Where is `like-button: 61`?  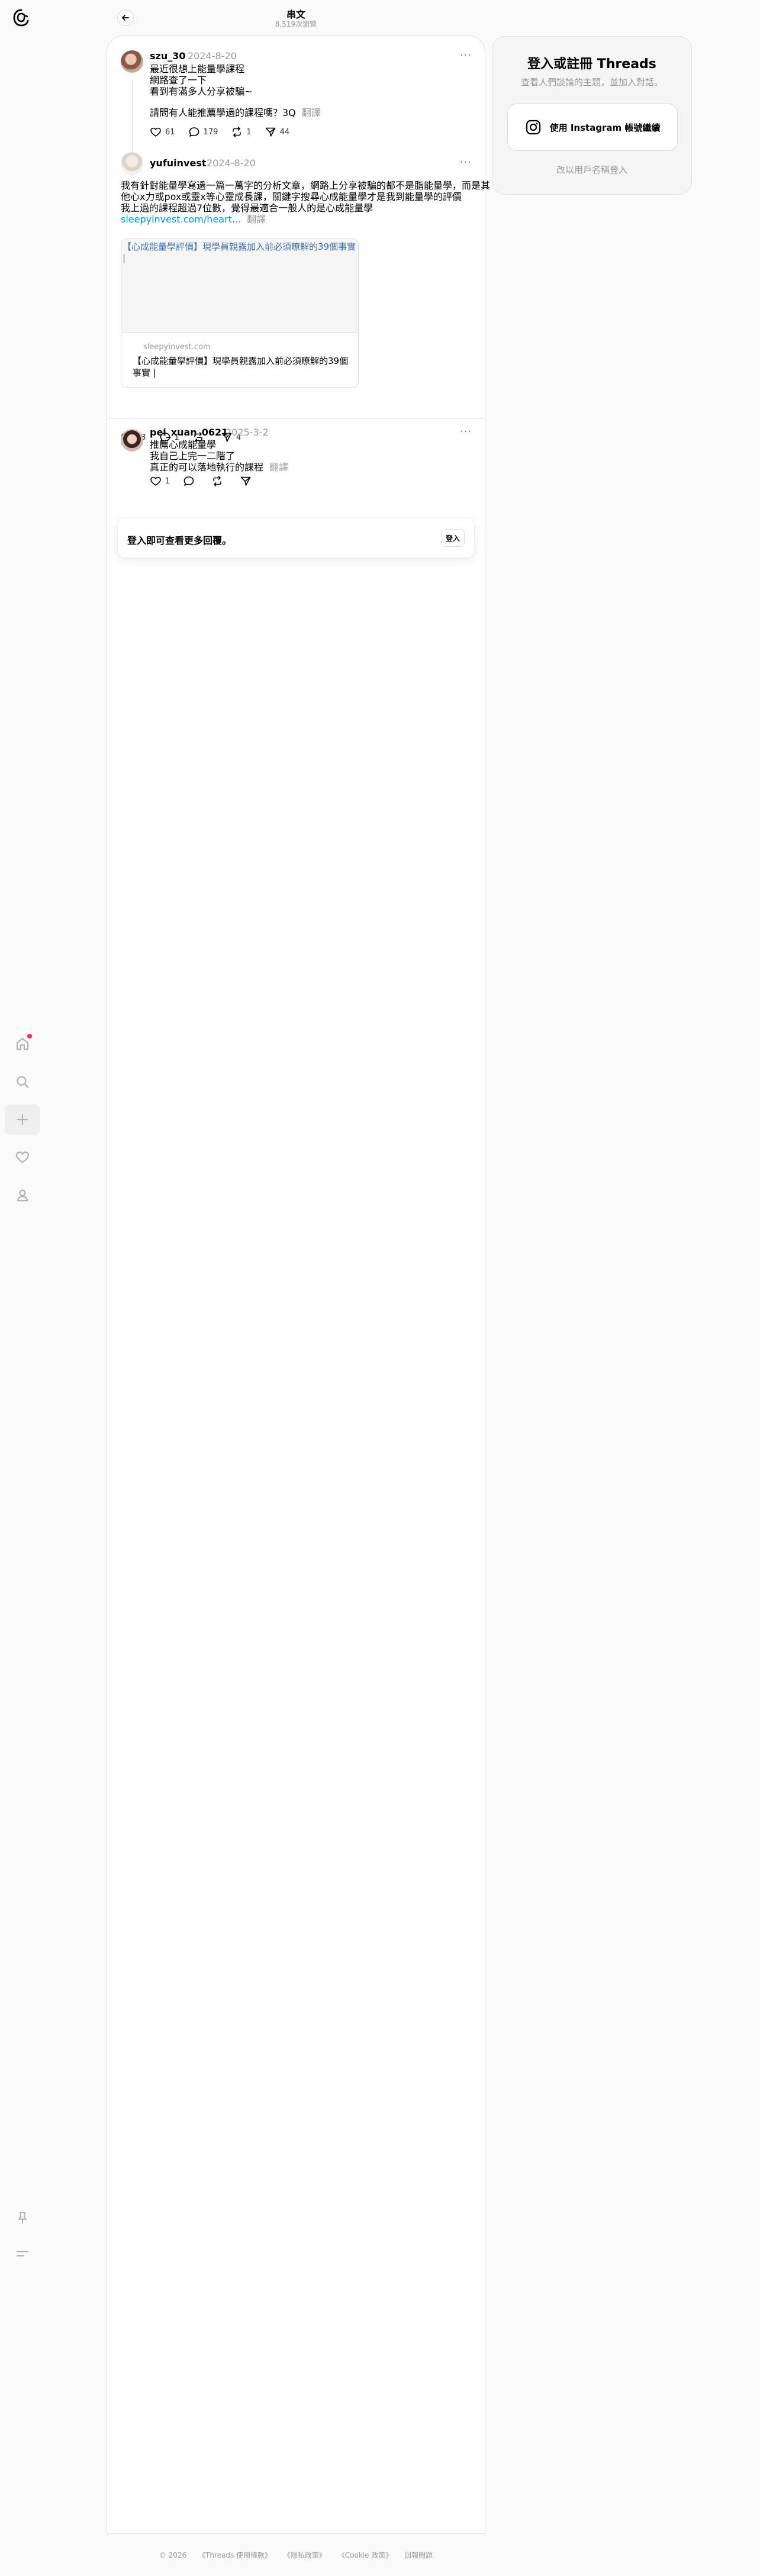
like-button: 61 is located at coordinates (162, 132).